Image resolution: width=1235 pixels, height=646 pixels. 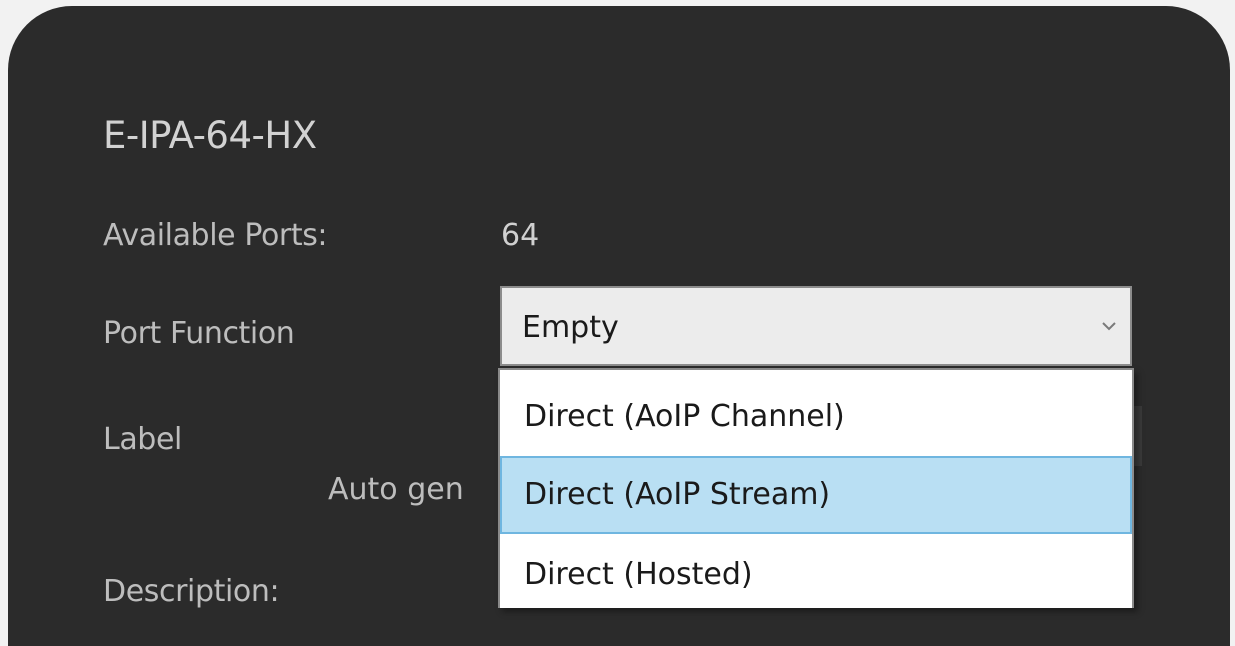 I want to click on available-ports-label: Available Ports:, so click(x=215, y=235).